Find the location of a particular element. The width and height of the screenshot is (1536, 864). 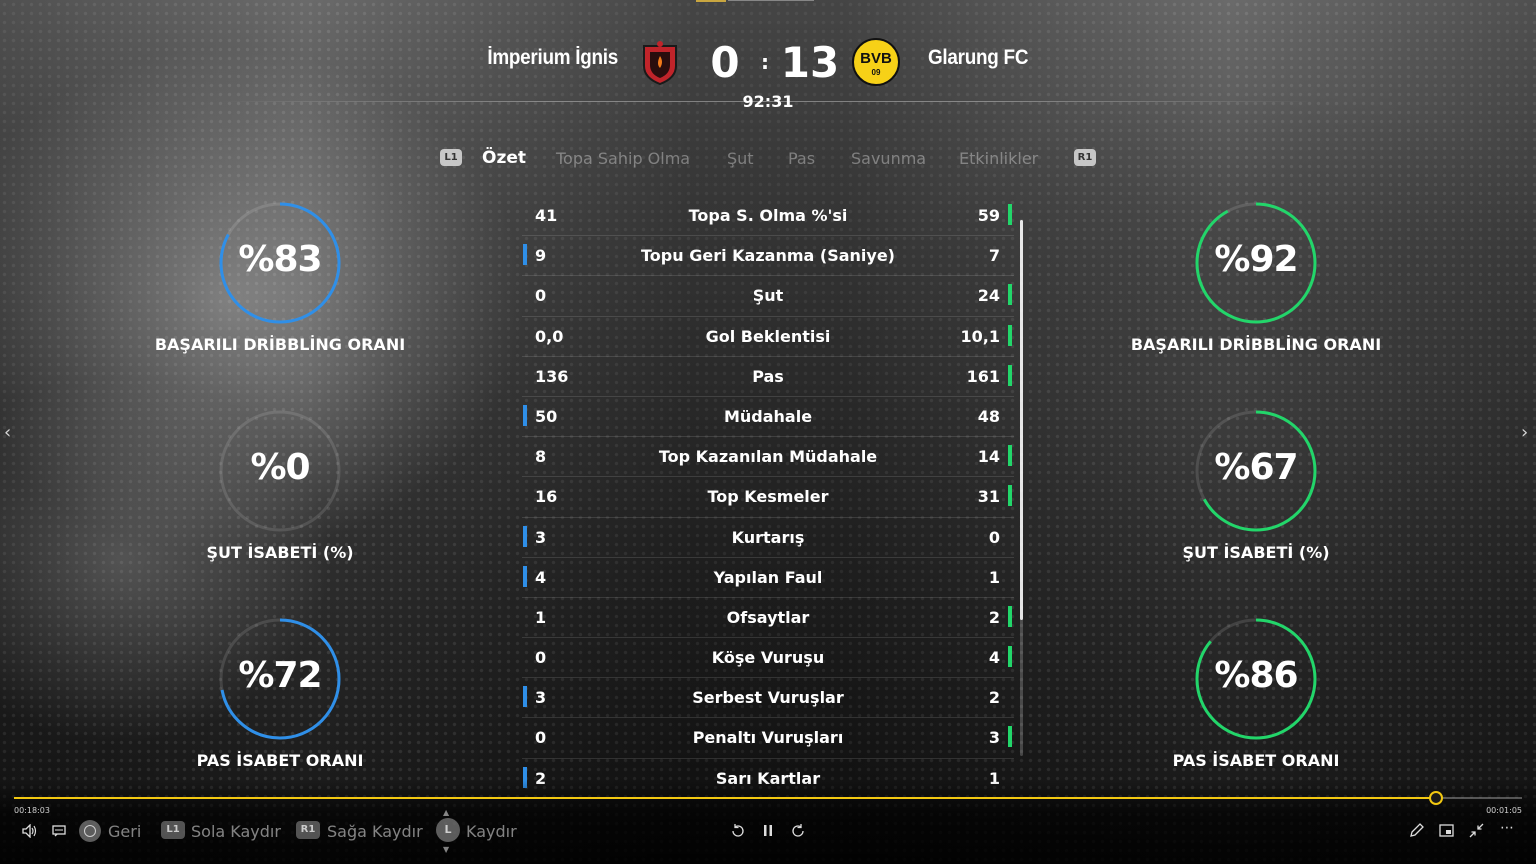

stat-row: 0 Şut 24 is located at coordinates (768, 296).